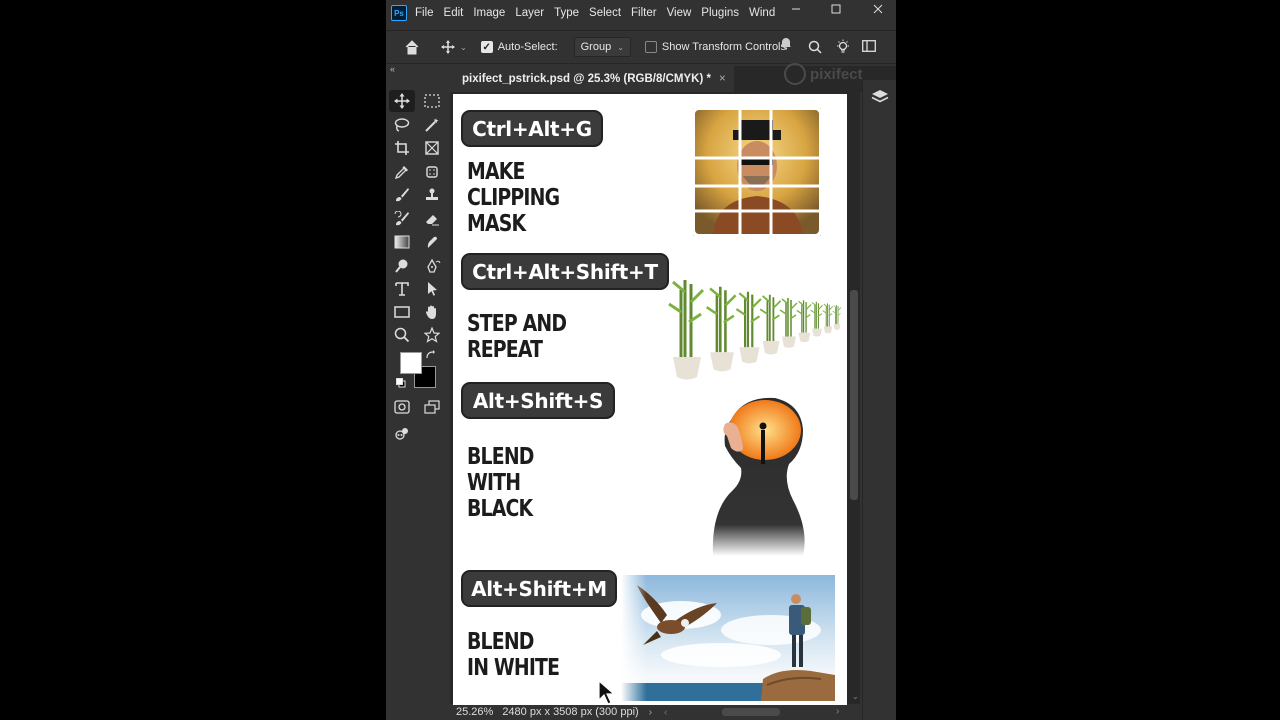 The width and height of the screenshot is (1280, 720). What do you see at coordinates (843, 47) in the screenshot?
I see `lightbulb-icon` at bounding box center [843, 47].